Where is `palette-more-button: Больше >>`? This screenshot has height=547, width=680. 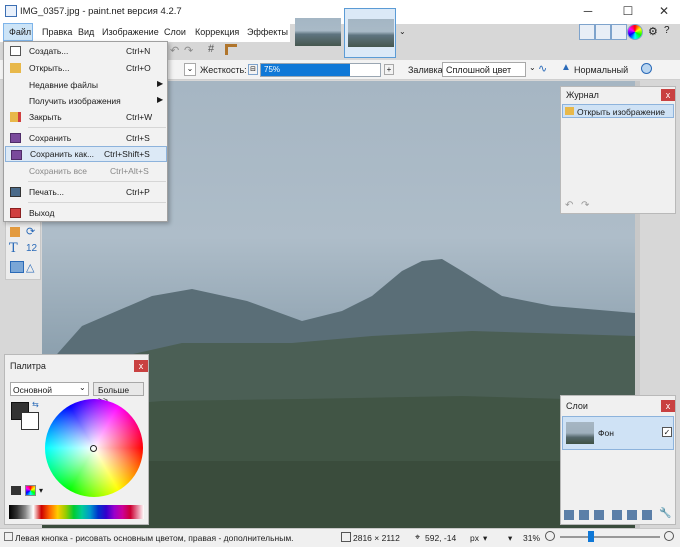 palette-more-button: Больше >> is located at coordinates (118, 393).